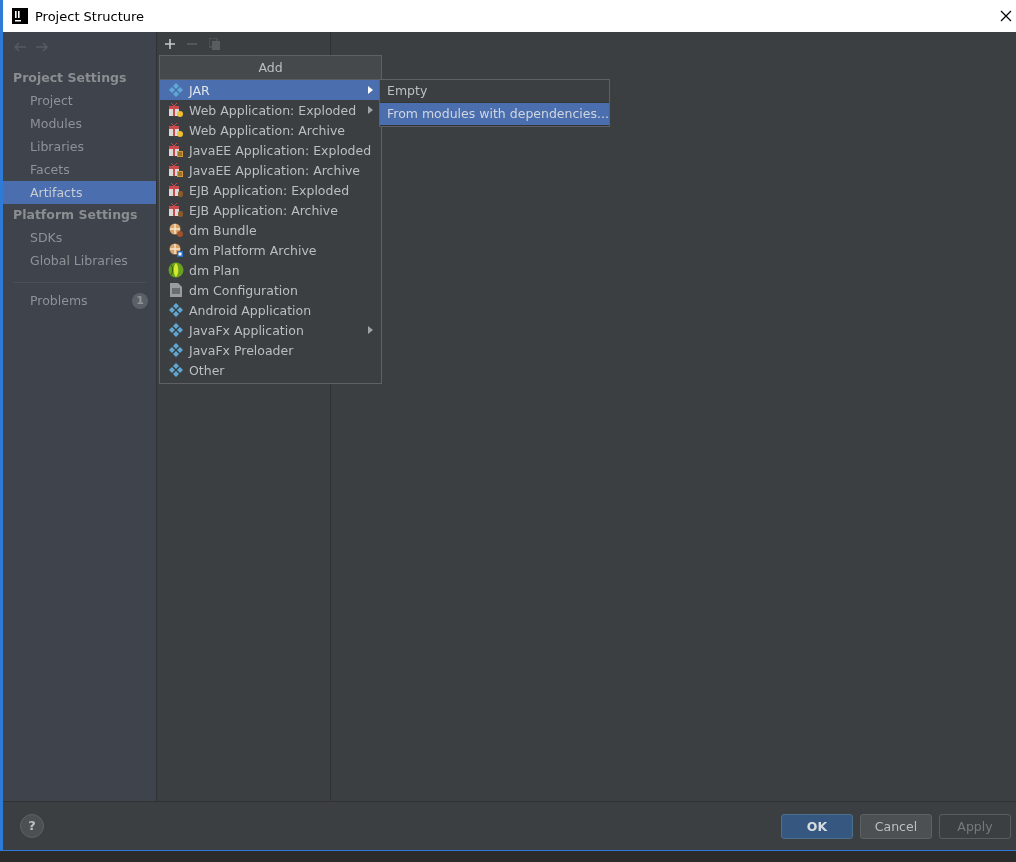 Image resolution: width=1016 pixels, height=862 pixels. I want to click on menu-item: dm Configuration, so click(270, 290).